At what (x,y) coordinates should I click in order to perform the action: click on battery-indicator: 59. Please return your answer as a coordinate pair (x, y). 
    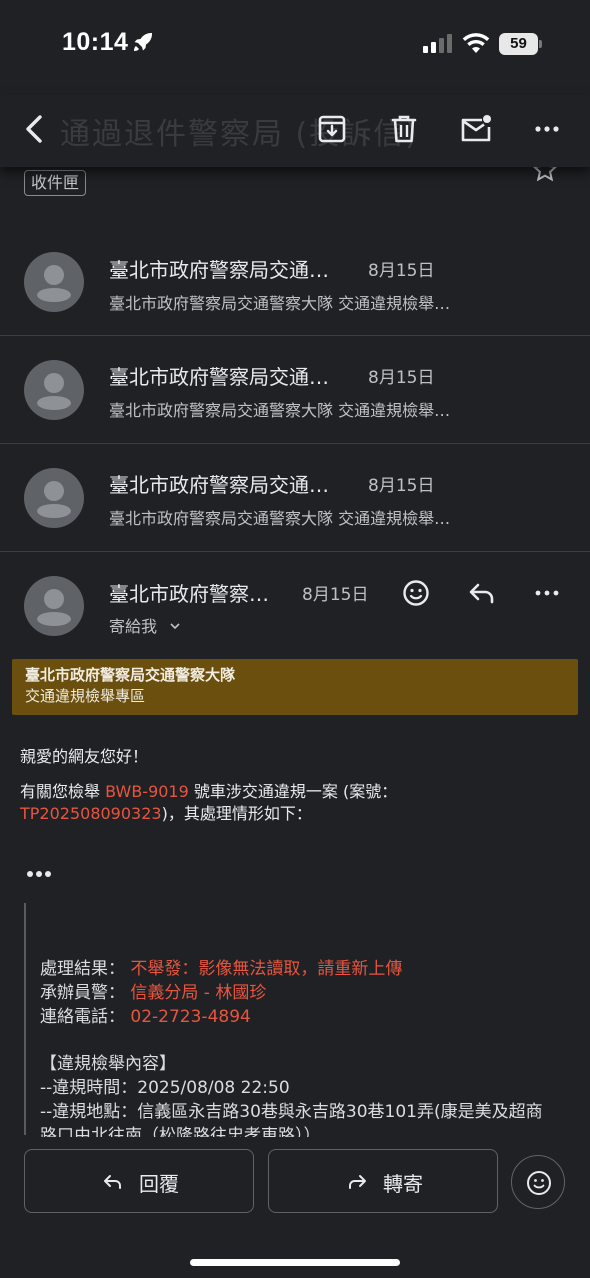
    Looking at the image, I should click on (521, 44).